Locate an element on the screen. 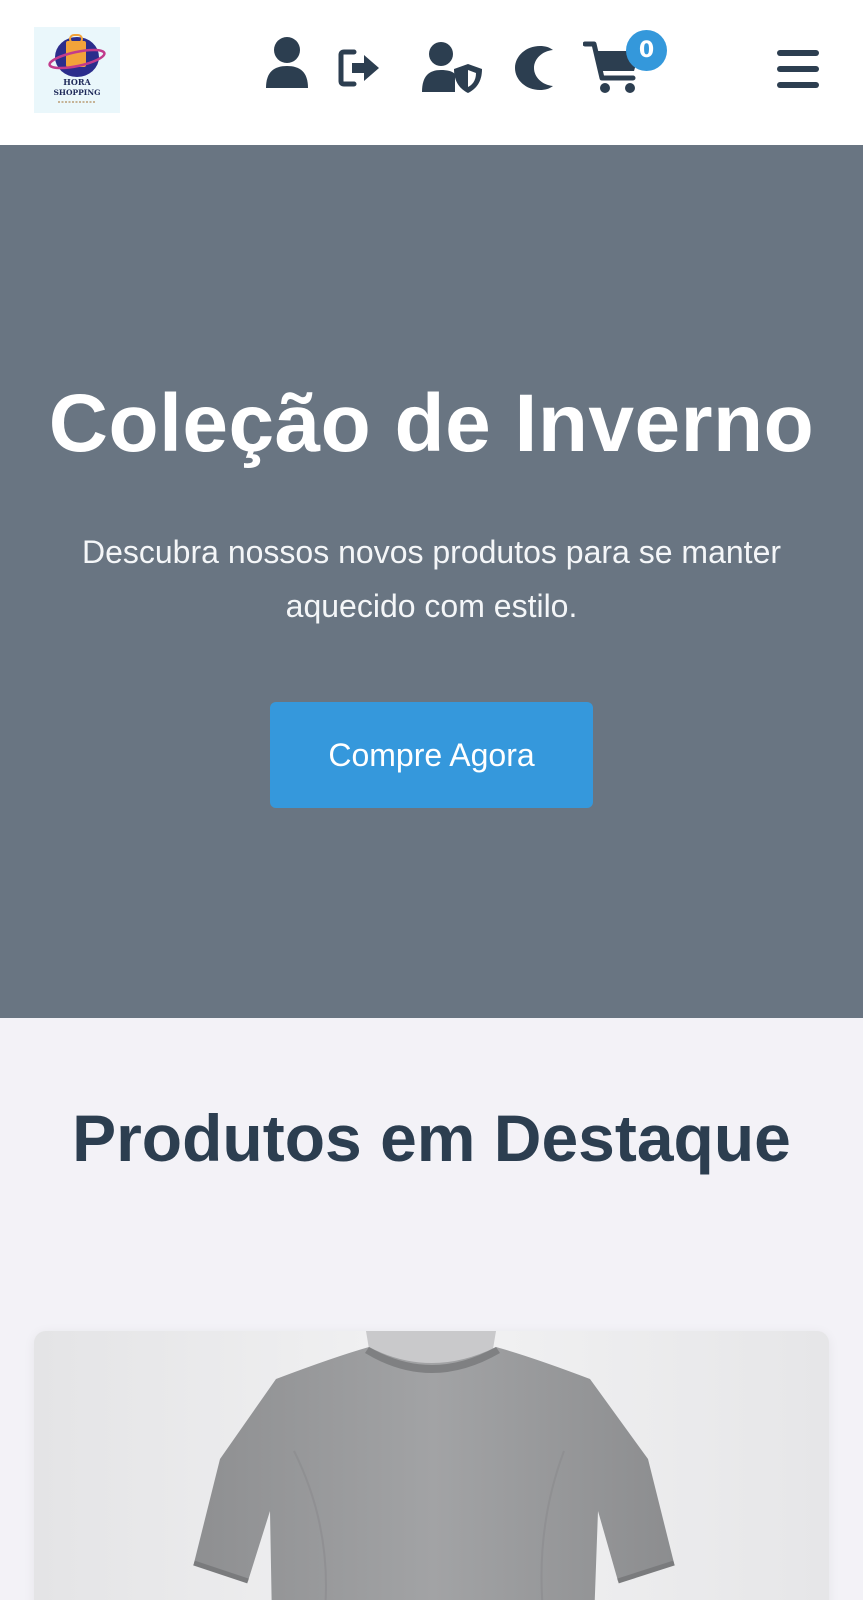  site-logo: HORA SHOPPING is located at coordinates (77, 70).